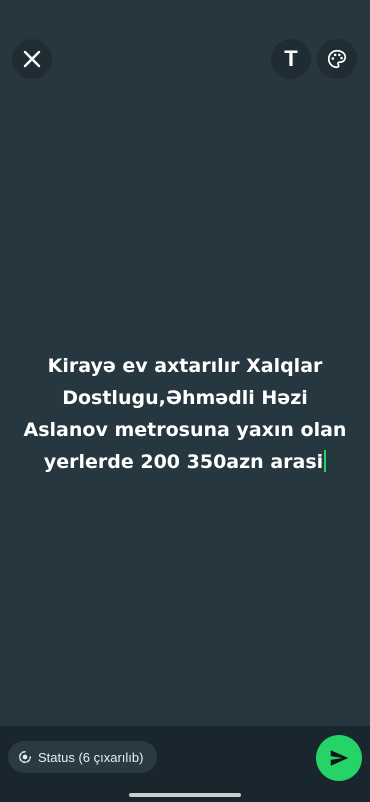  I want to click on text-tool-button: T, so click(291, 59).